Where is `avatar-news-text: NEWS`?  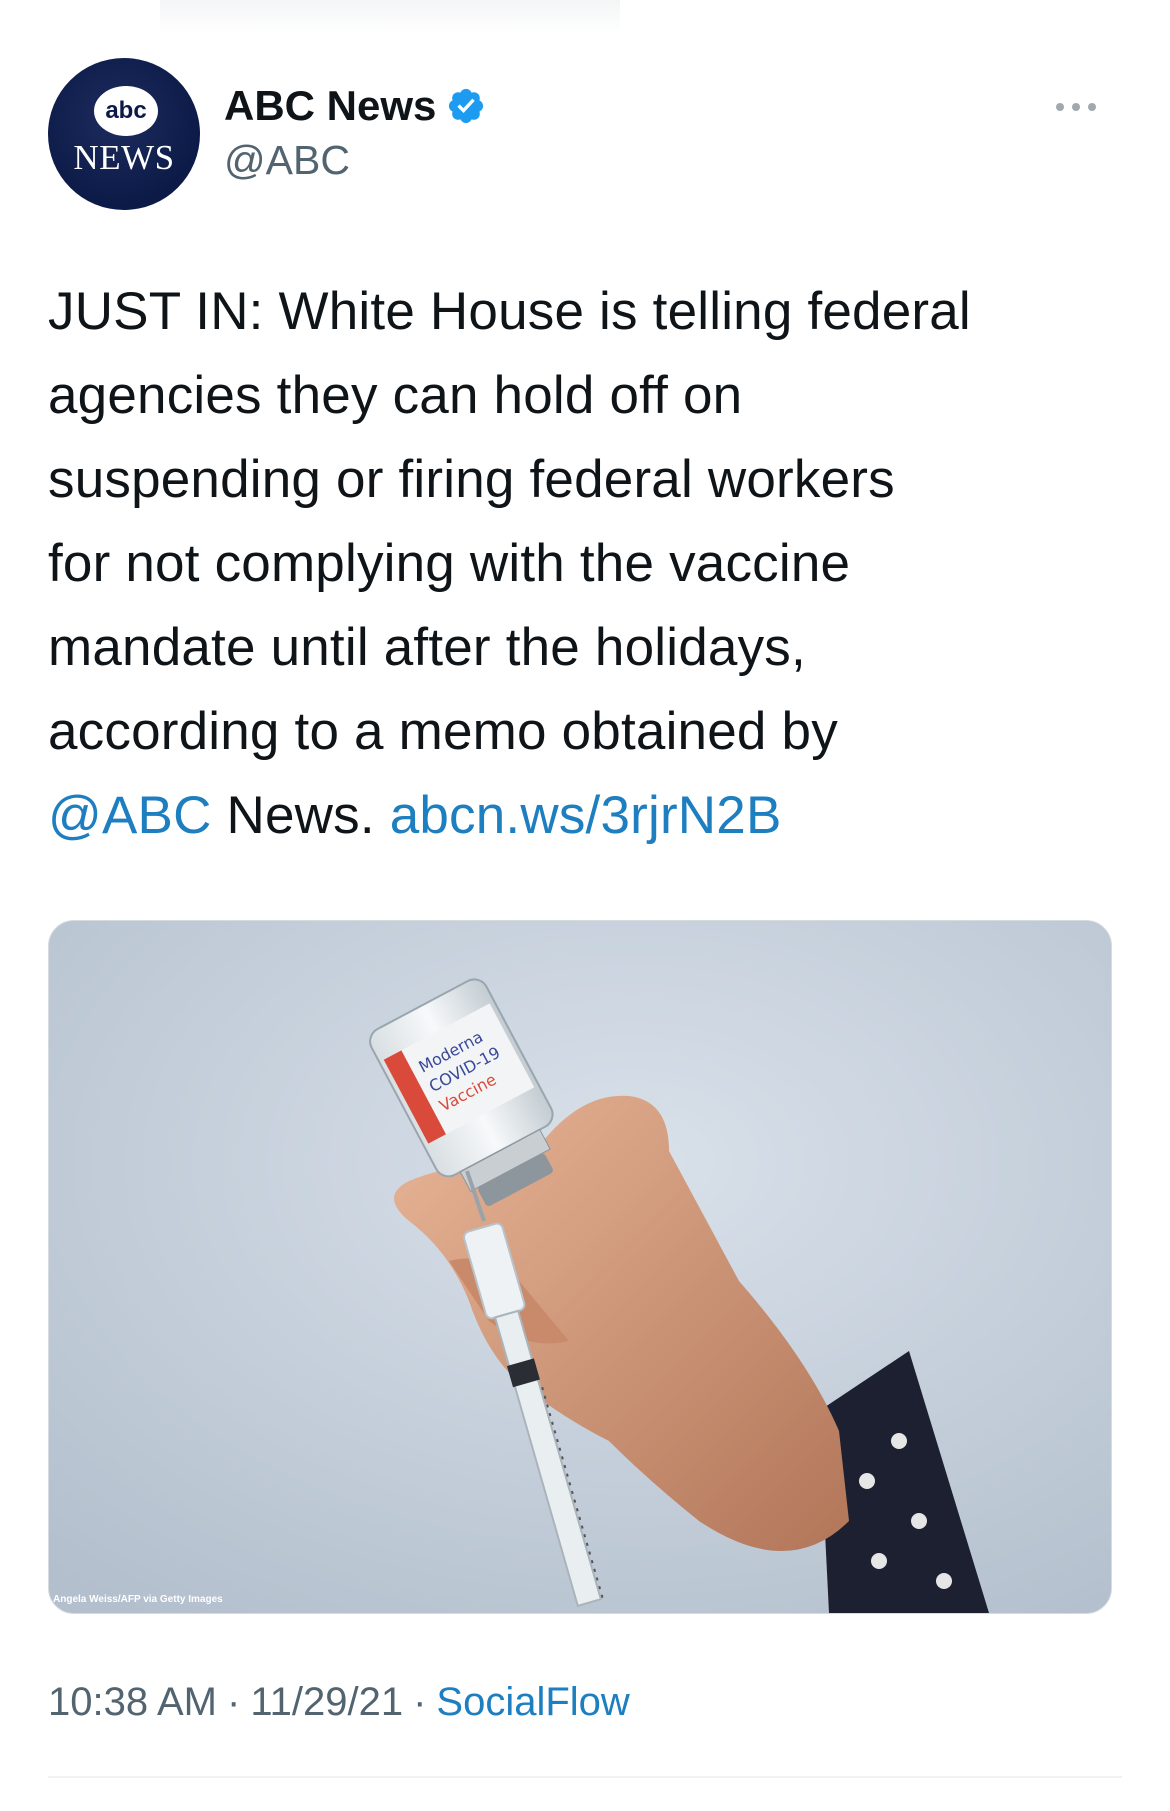 avatar-news-text: NEWS is located at coordinates (124, 157).